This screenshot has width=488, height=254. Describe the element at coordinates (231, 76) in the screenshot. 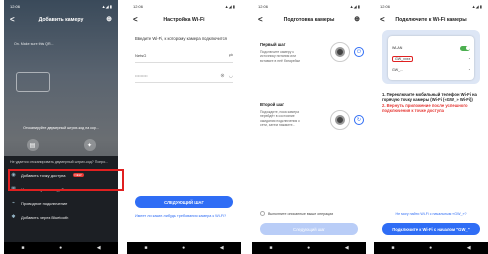

I see `eye-icon: ◡` at that location.